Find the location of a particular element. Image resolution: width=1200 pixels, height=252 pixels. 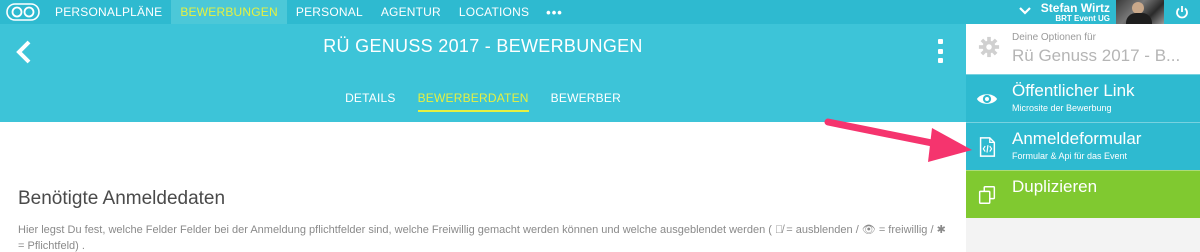

page-title: RÜ GENUSS 2017 - BEWERBUNGEN is located at coordinates (483, 46).